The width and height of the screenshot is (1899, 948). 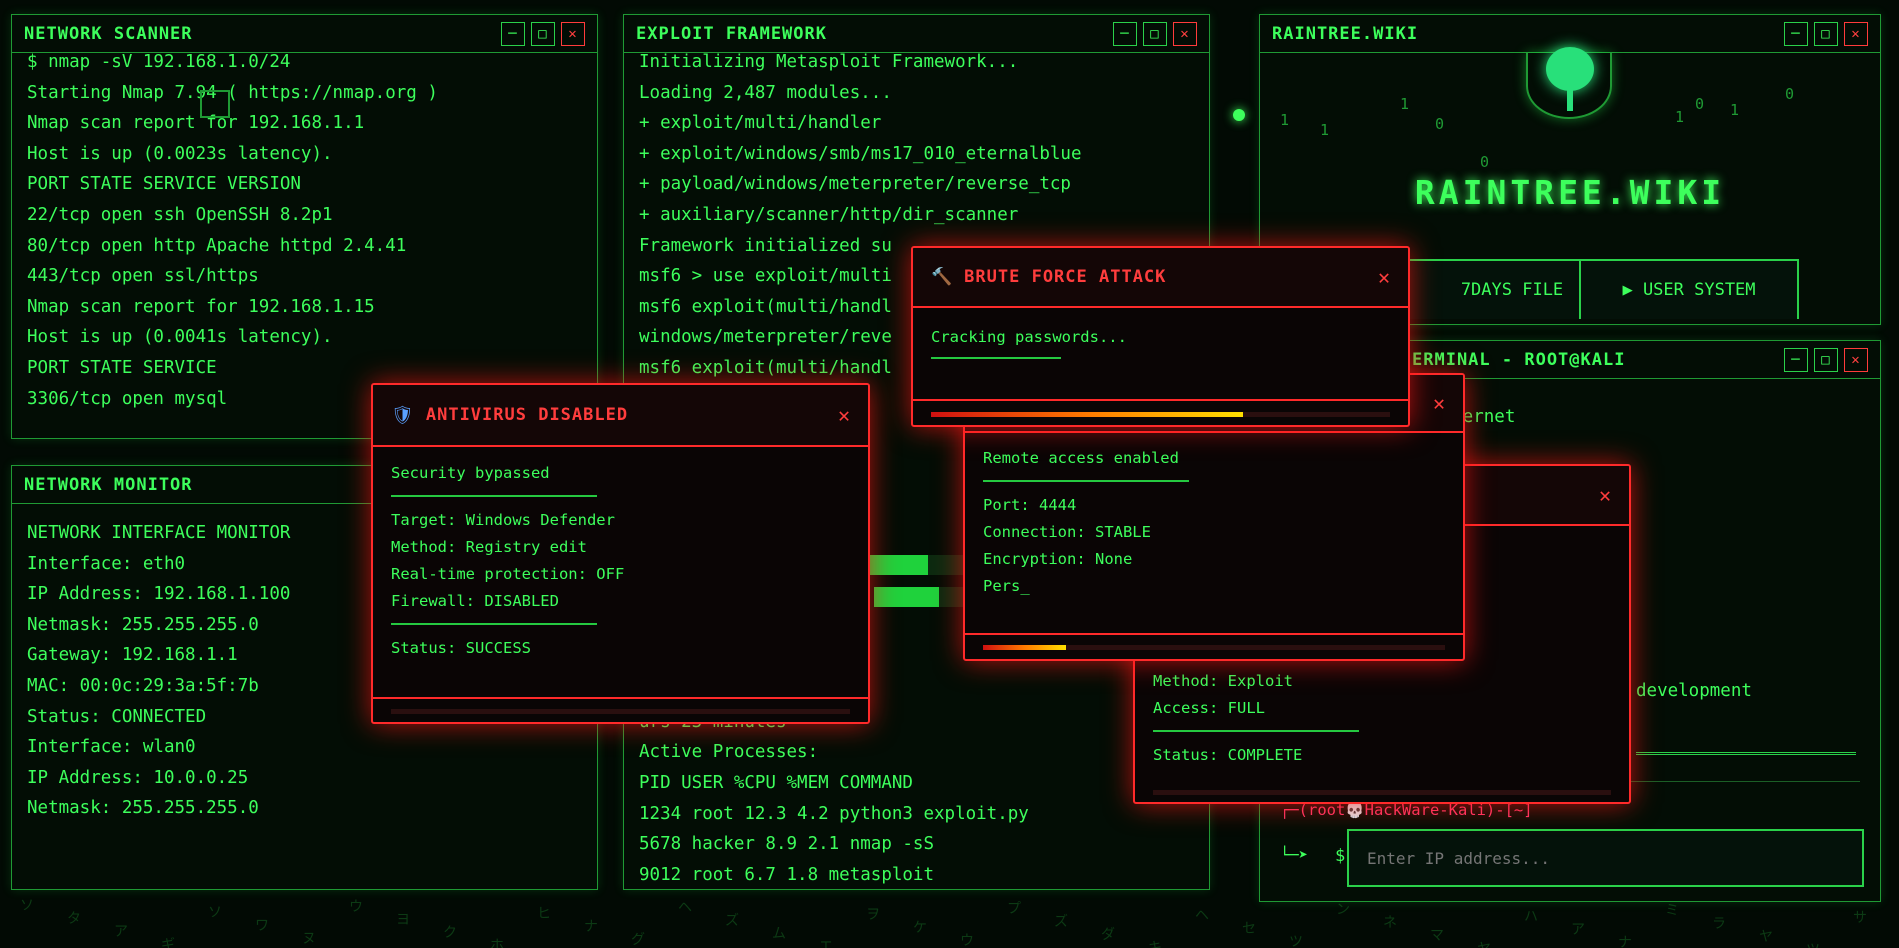 What do you see at coordinates (1155, 944) in the screenshot?
I see `matrix-char: キ` at bounding box center [1155, 944].